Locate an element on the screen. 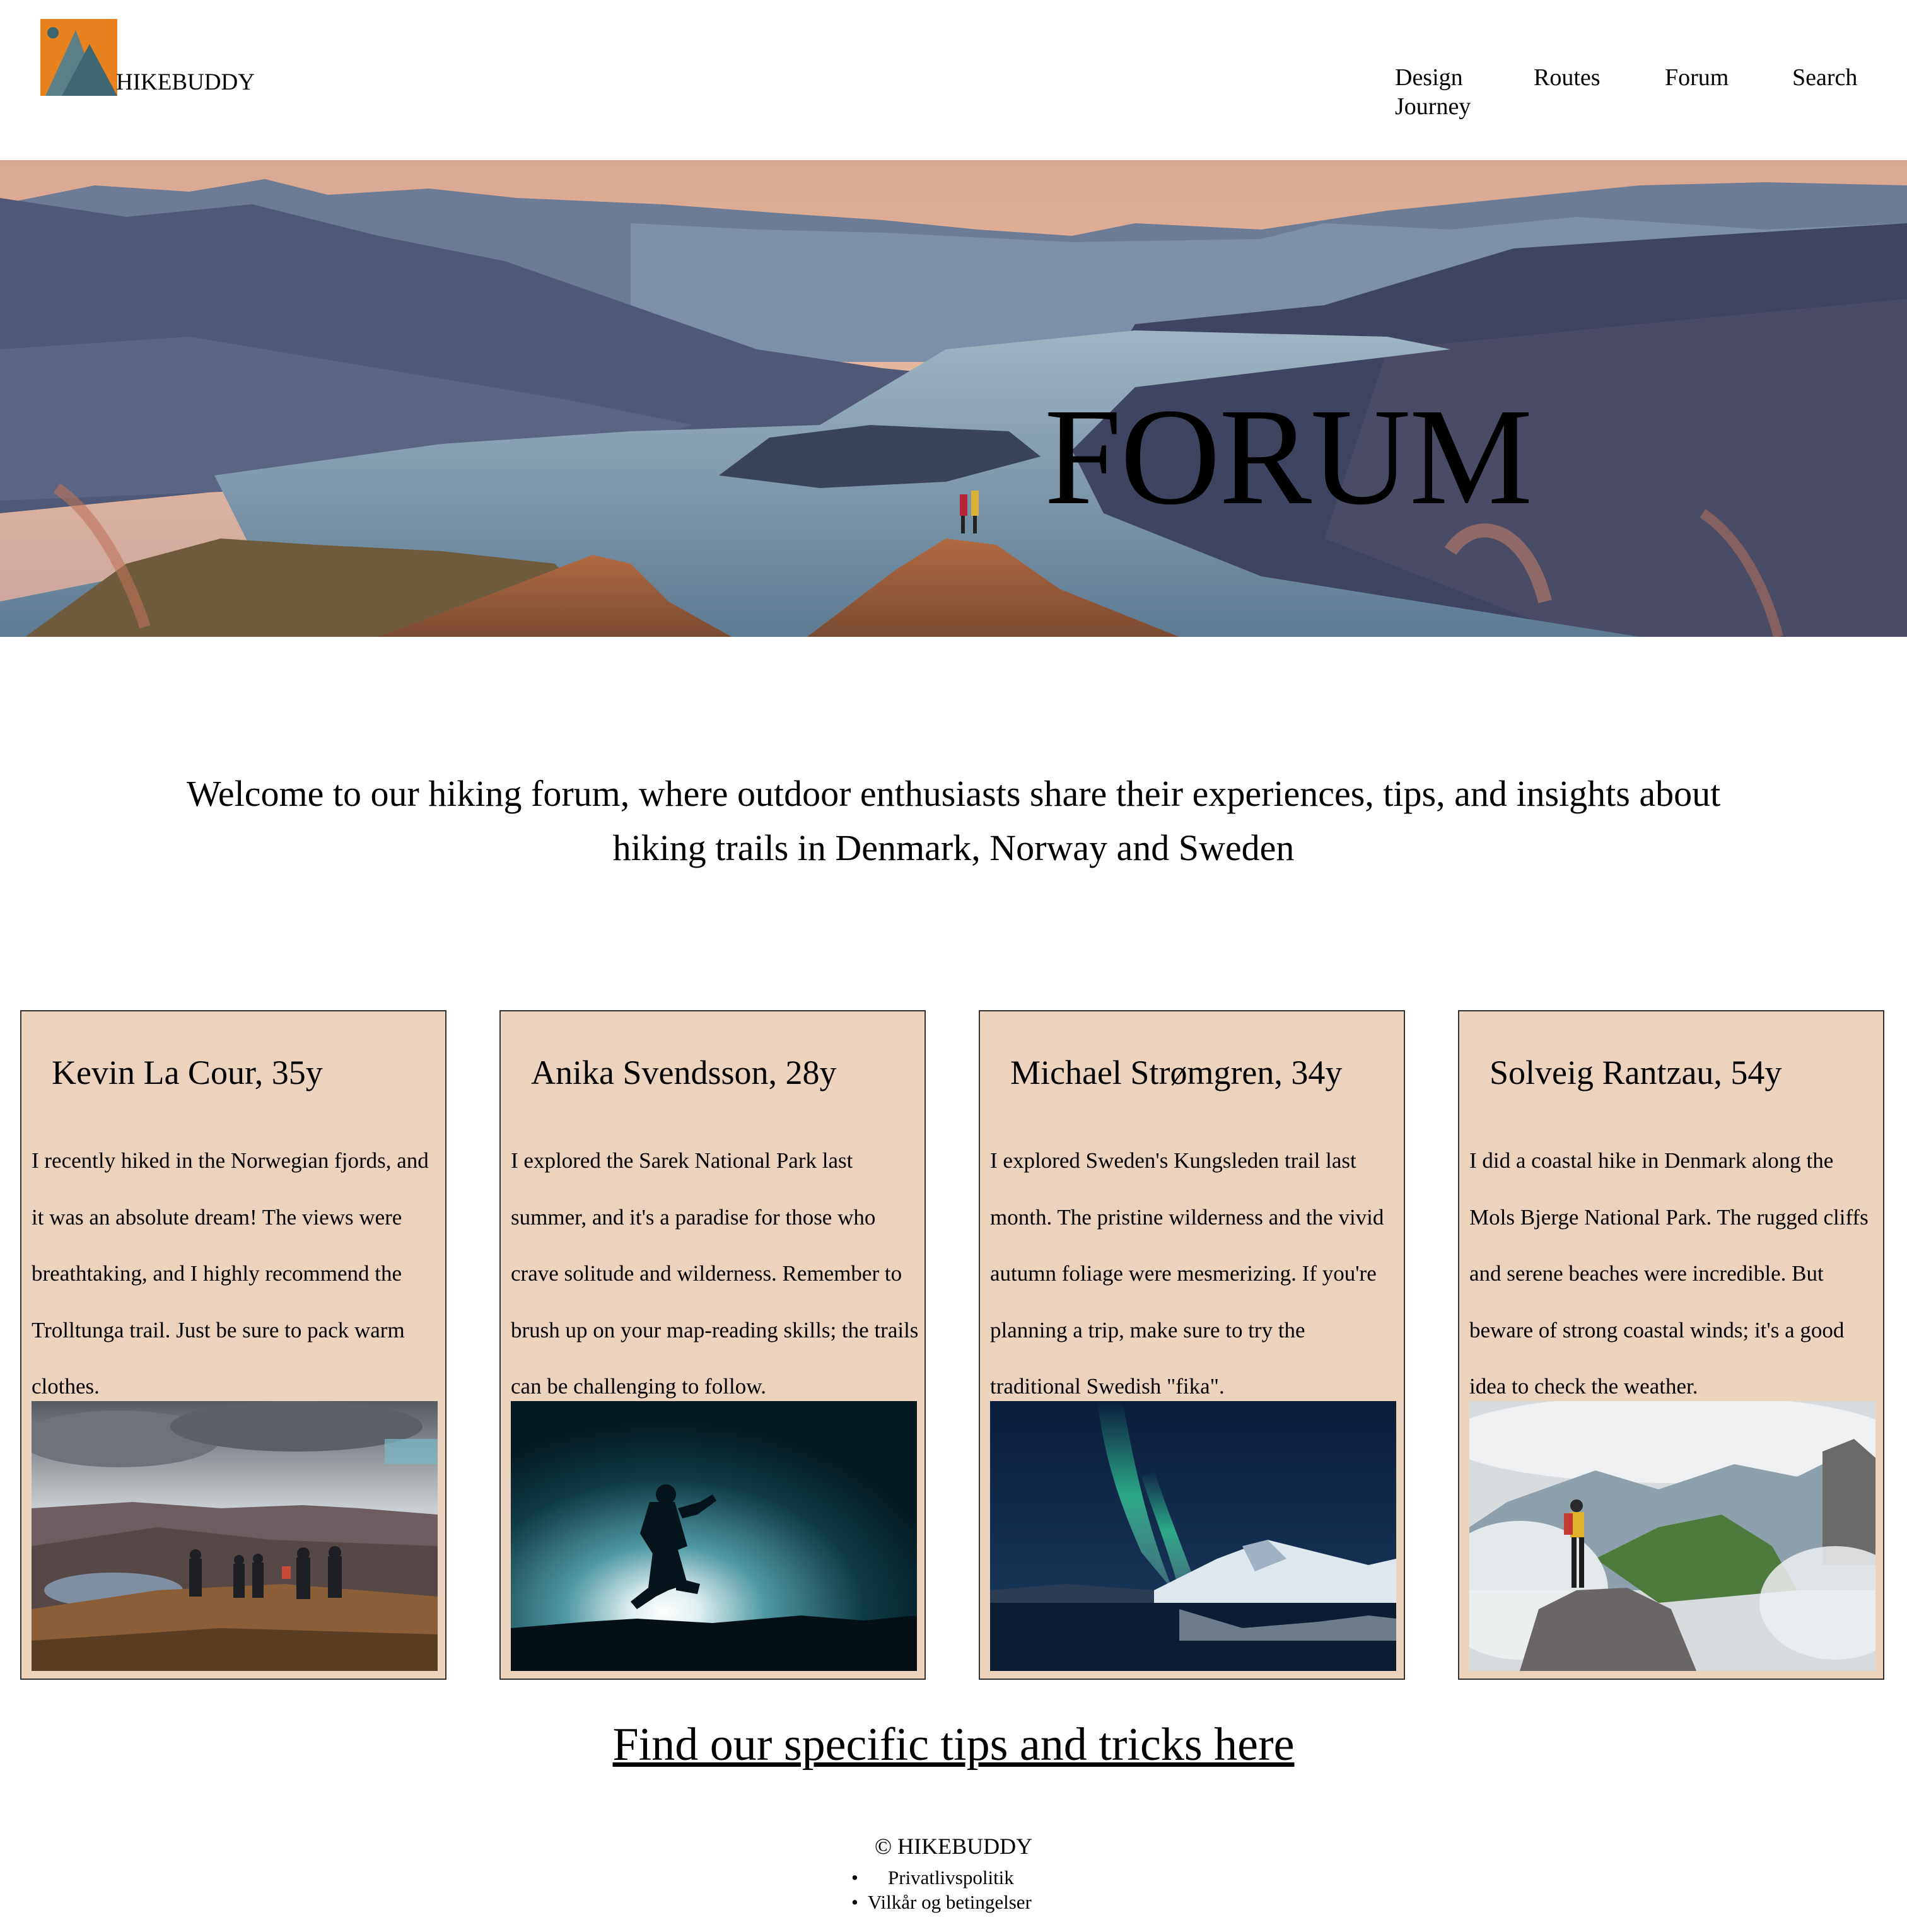 The width and height of the screenshot is (1907, 1932). nav-routes: Routes is located at coordinates (1567, 77).